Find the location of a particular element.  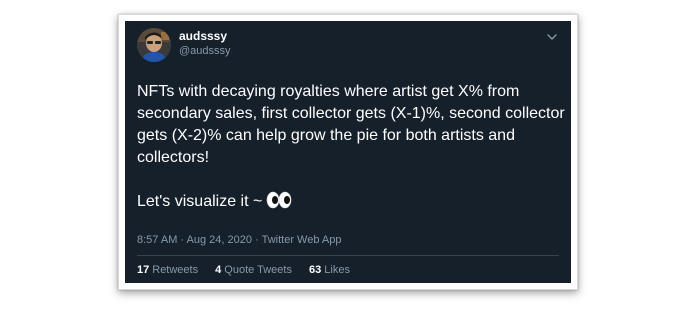

likes-stat: 63 Likes is located at coordinates (329, 270).